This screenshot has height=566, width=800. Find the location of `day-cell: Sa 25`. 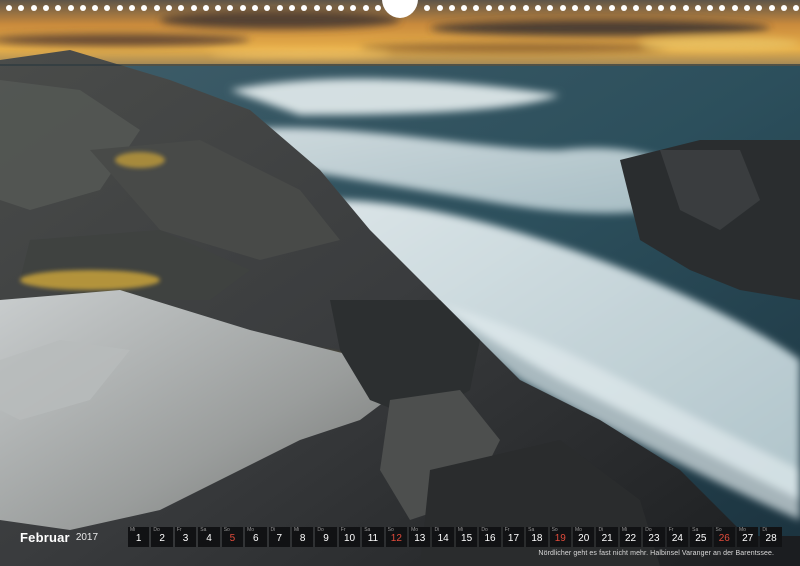

day-cell: Sa 25 is located at coordinates (701, 537).